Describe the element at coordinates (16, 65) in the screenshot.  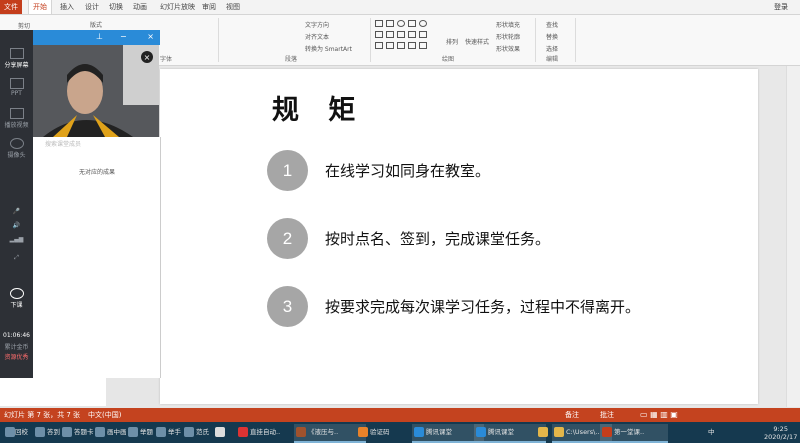
I see `share-screen-label: 分享屏幕` at that location.